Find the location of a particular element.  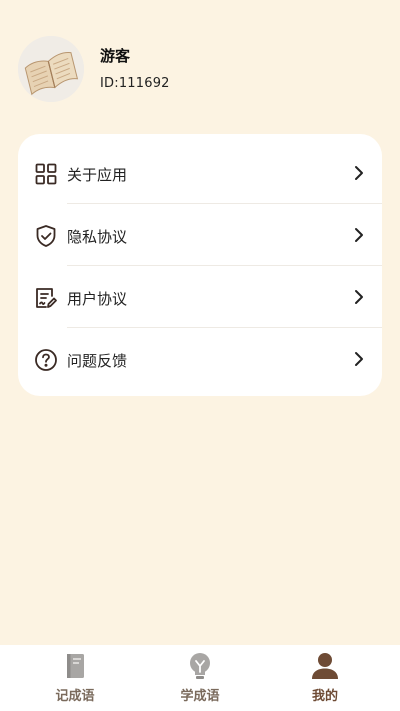

menu-item-privacy-policy: 隐私协议 is located at coordinates (200, 235).